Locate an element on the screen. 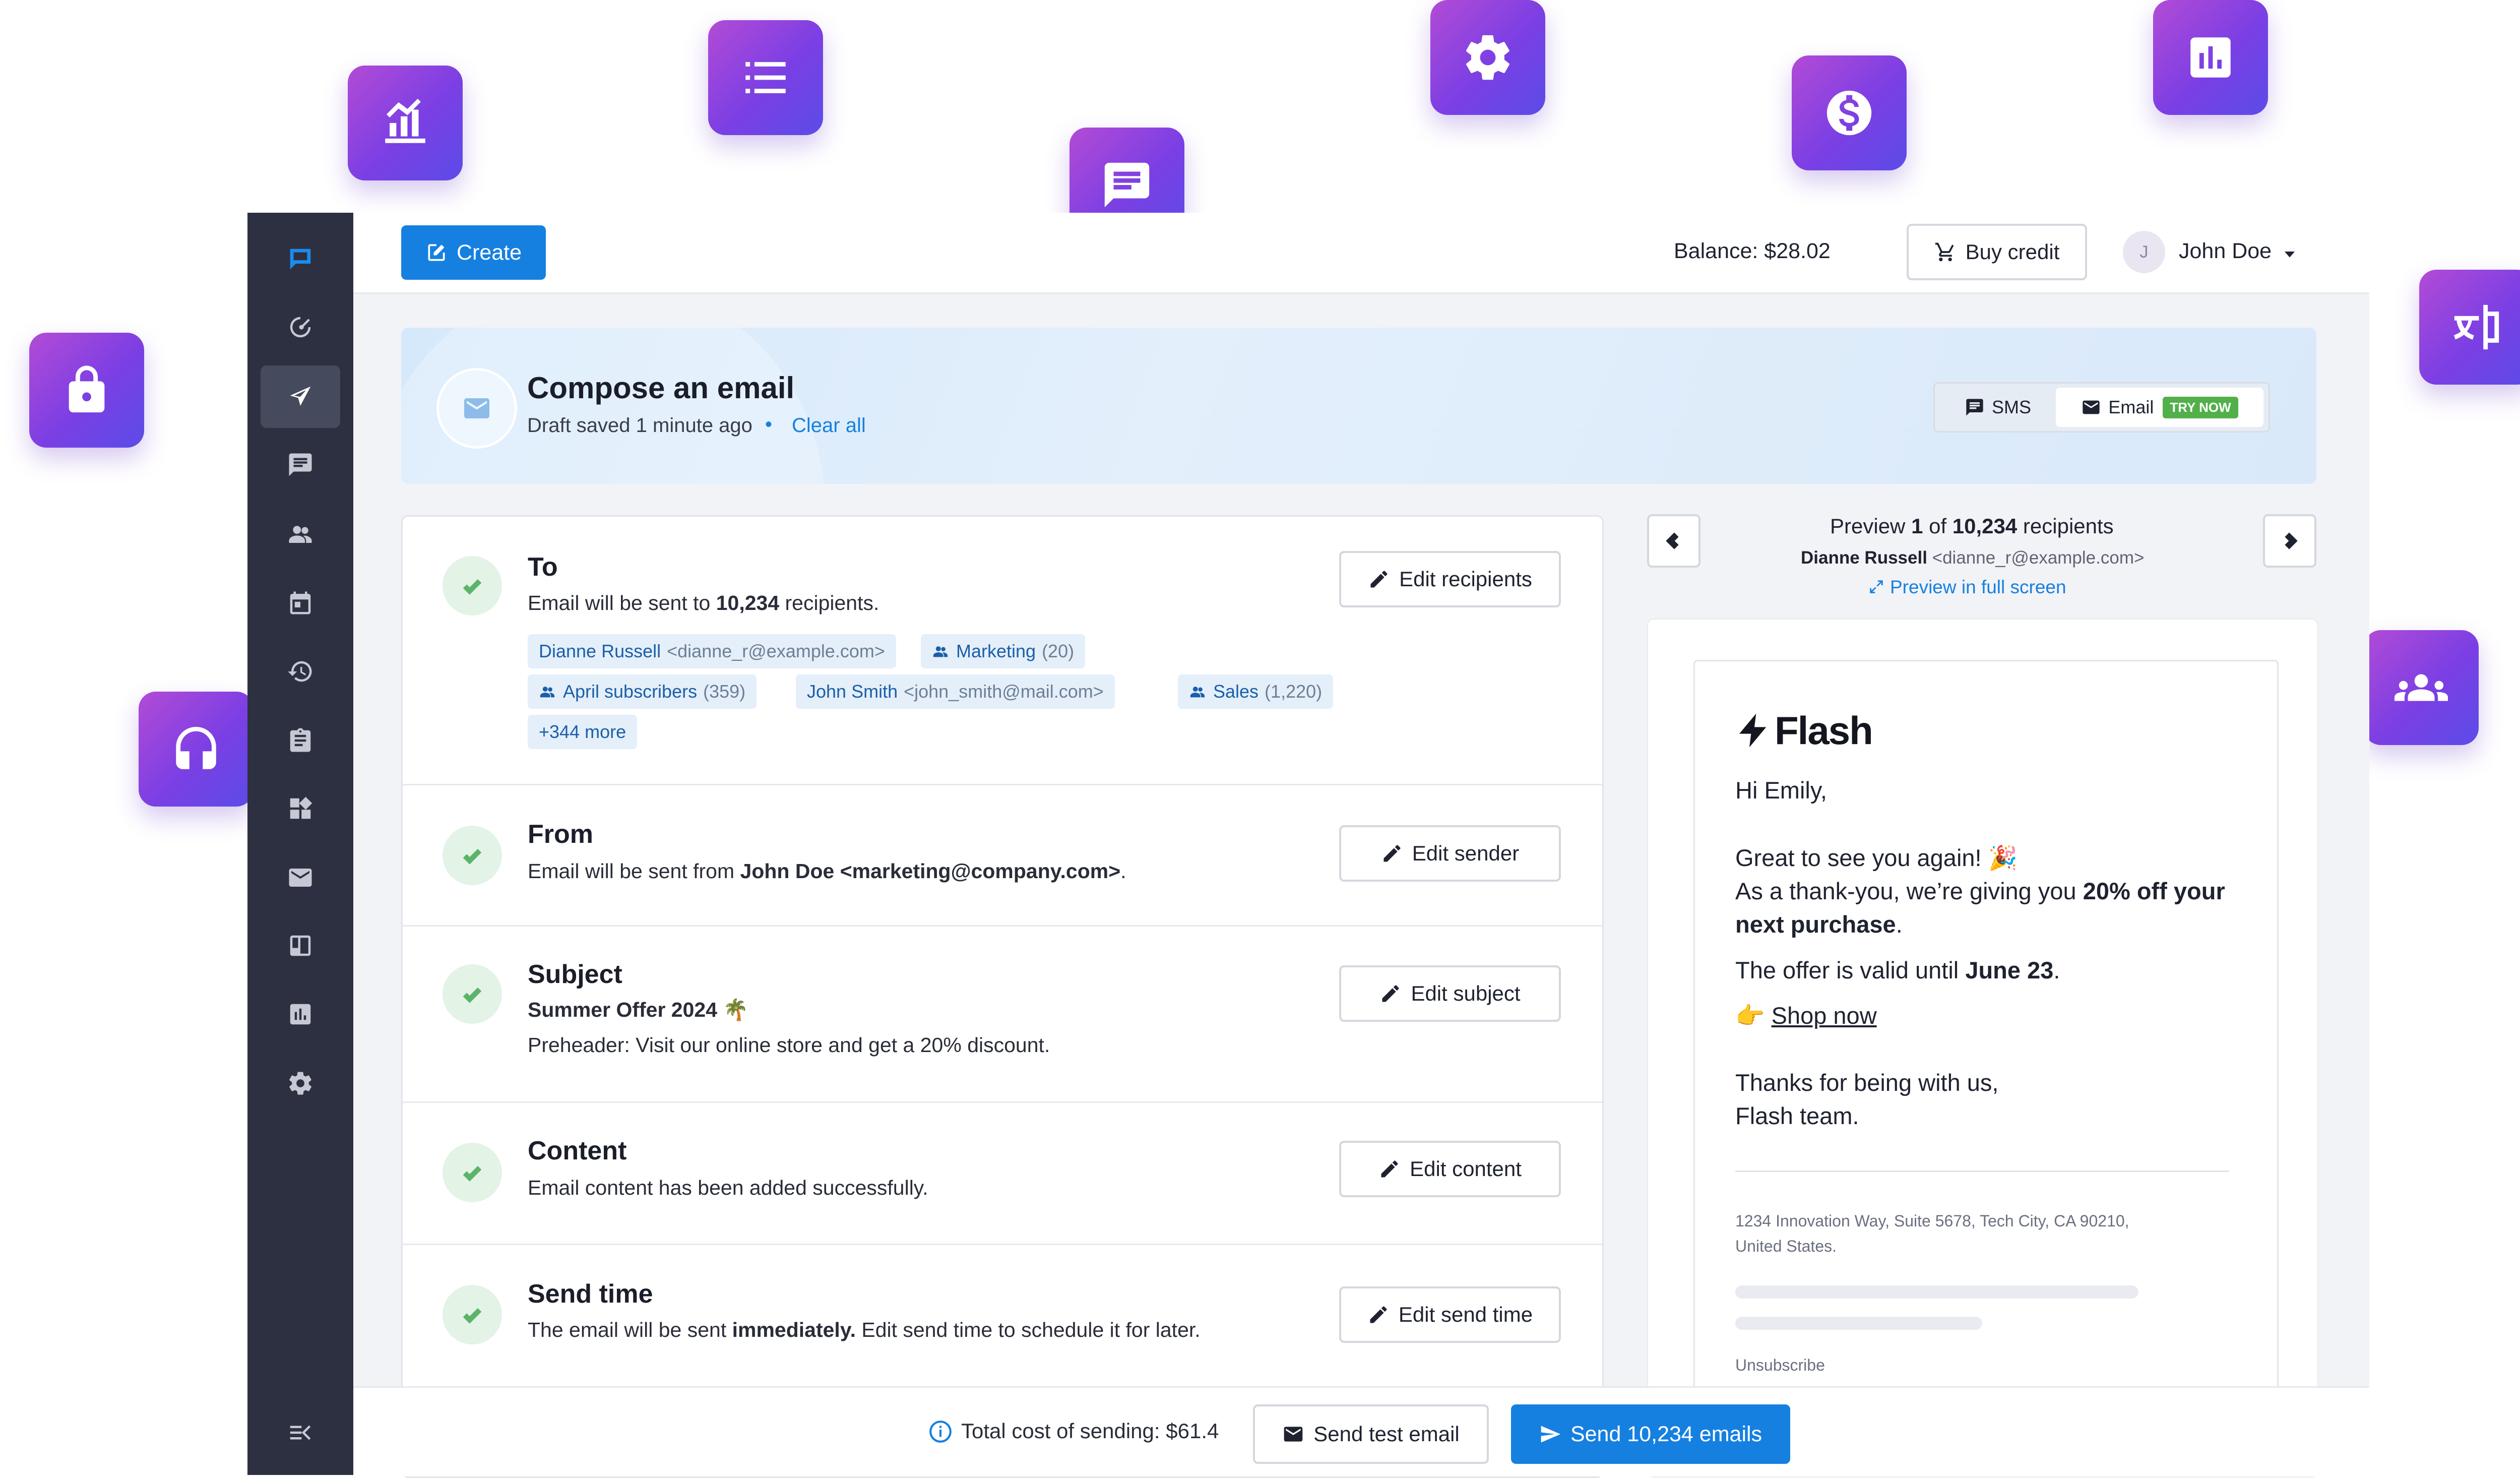 Image resolution: width=2520 pixels, height=1478 pixels. logo-icon is located at coordinates (301, 259).